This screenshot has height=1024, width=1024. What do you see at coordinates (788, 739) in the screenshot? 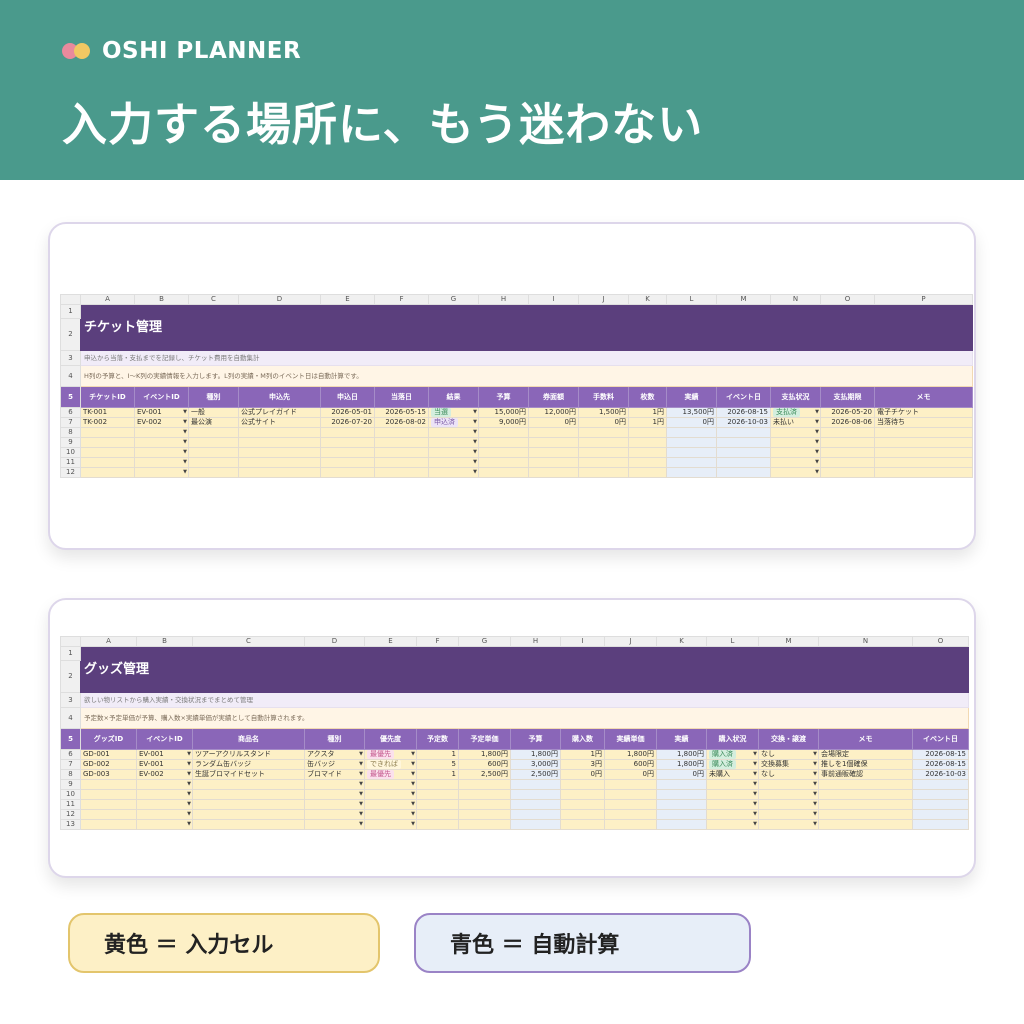
I see `column-header: 交換・譲渡` at bounding box center [788, 739].